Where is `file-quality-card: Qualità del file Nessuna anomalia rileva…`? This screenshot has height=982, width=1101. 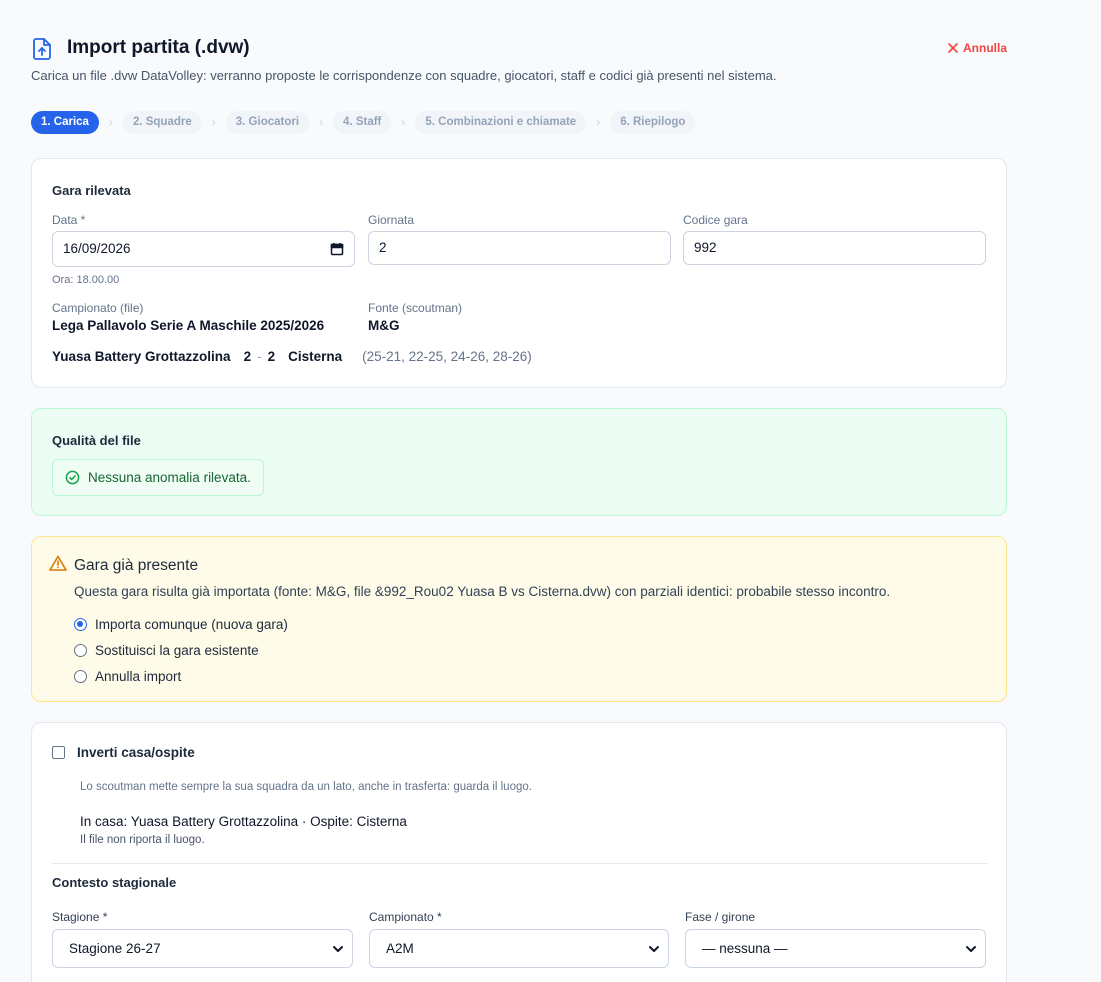 file-quality-card: Qualità del file Nessuna anomalia rileva… is located at coordinates (519, 462).